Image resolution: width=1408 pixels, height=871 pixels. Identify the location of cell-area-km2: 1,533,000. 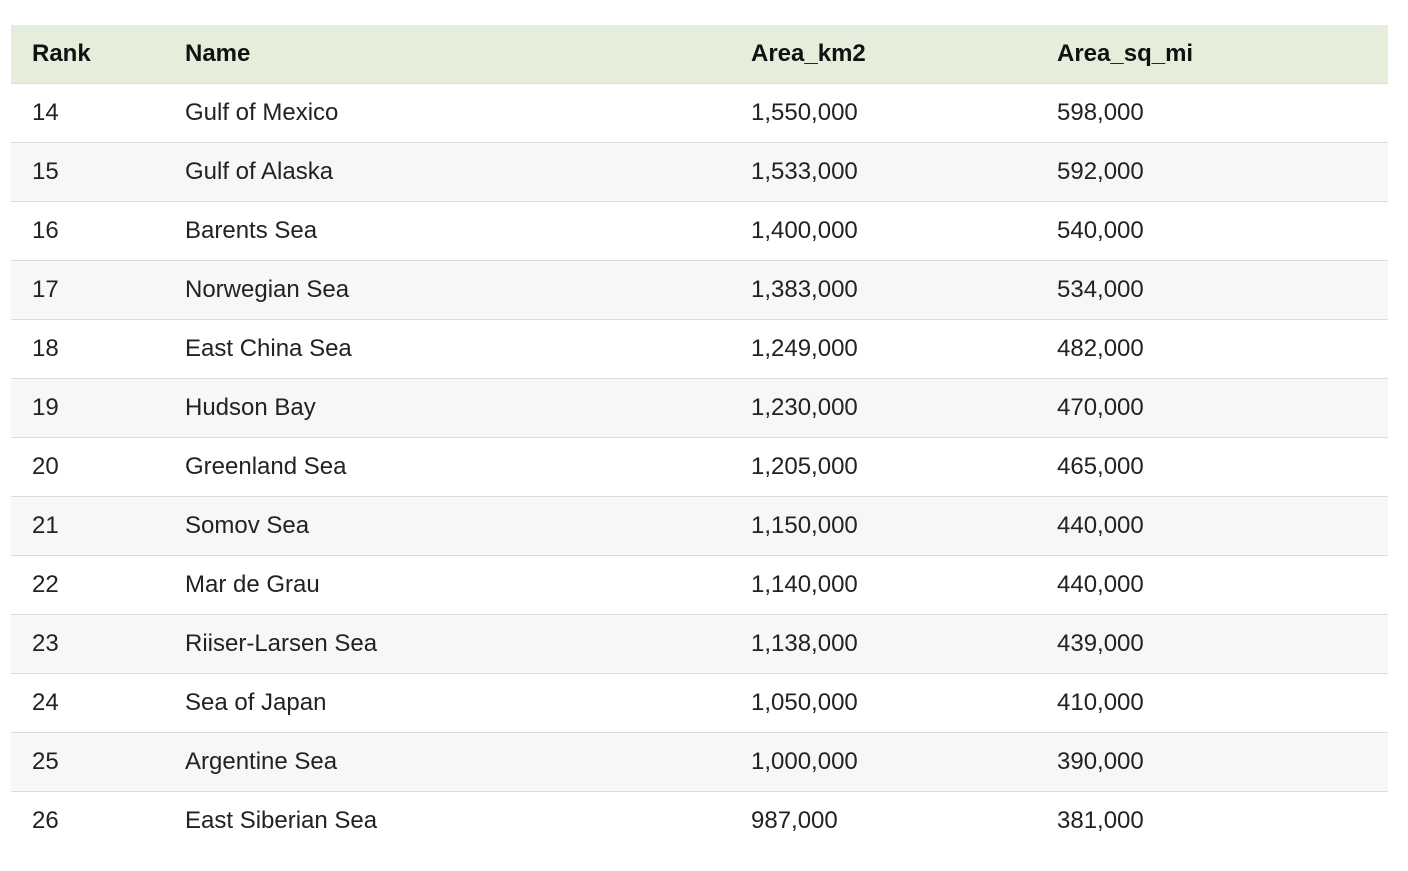
(804, 171).